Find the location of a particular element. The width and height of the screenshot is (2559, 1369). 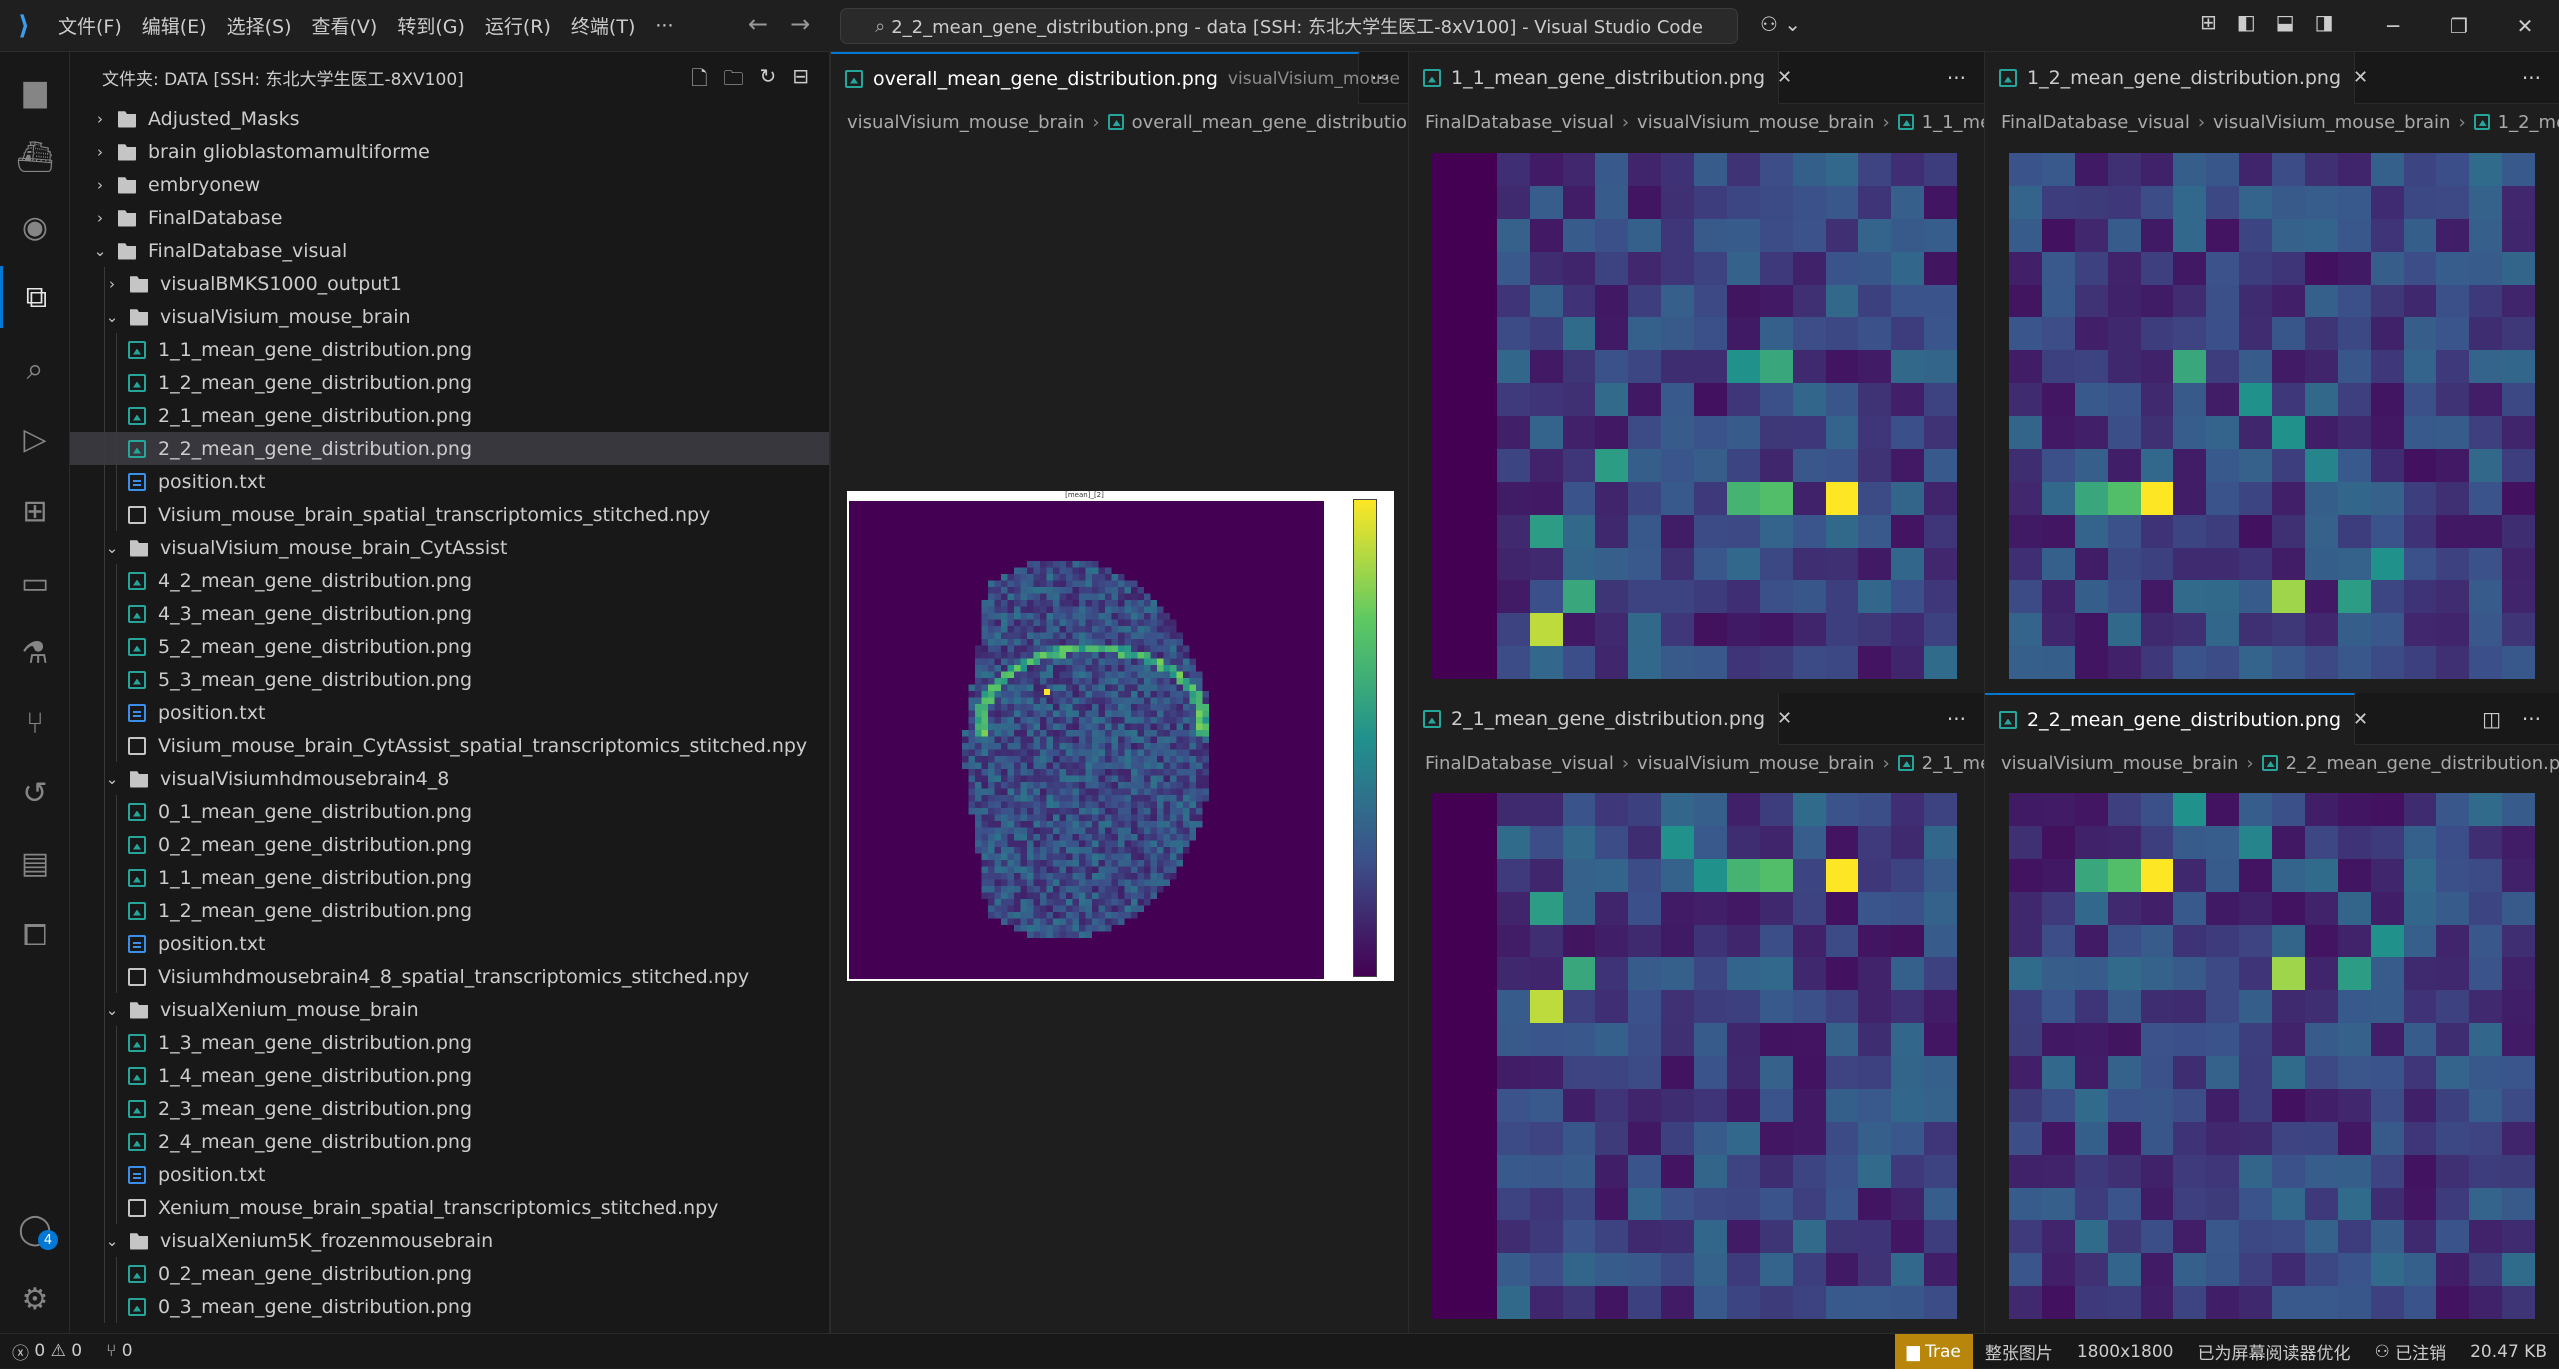

toggle-sidebar-icon: ◧ is located at coordinates (2246, 22).